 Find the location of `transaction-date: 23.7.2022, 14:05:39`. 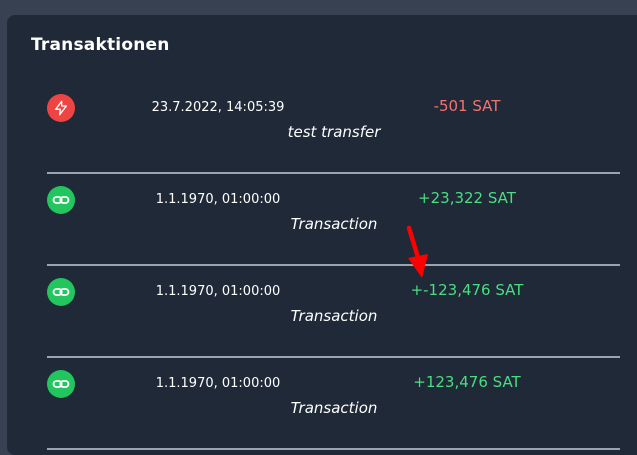

transaction-date: 23.7.2022, 14:05:39 is located at coordinates (218, 107).